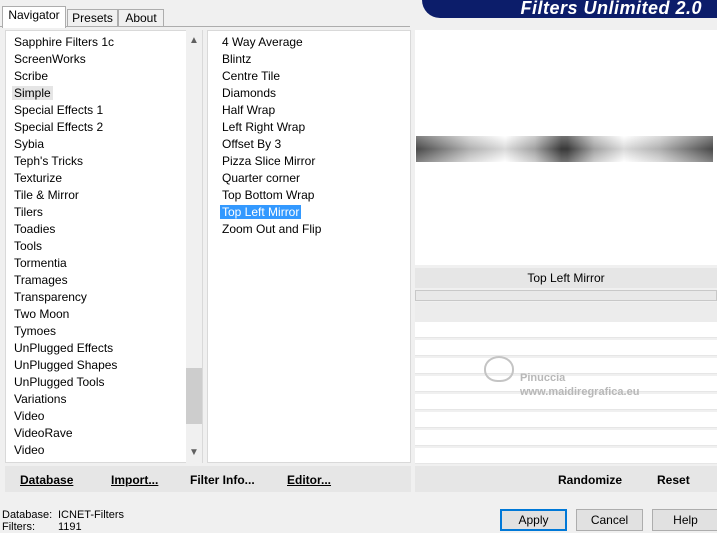 This screenshot has height=533, width=717. I want to click on control-slot, so click(566, 312).